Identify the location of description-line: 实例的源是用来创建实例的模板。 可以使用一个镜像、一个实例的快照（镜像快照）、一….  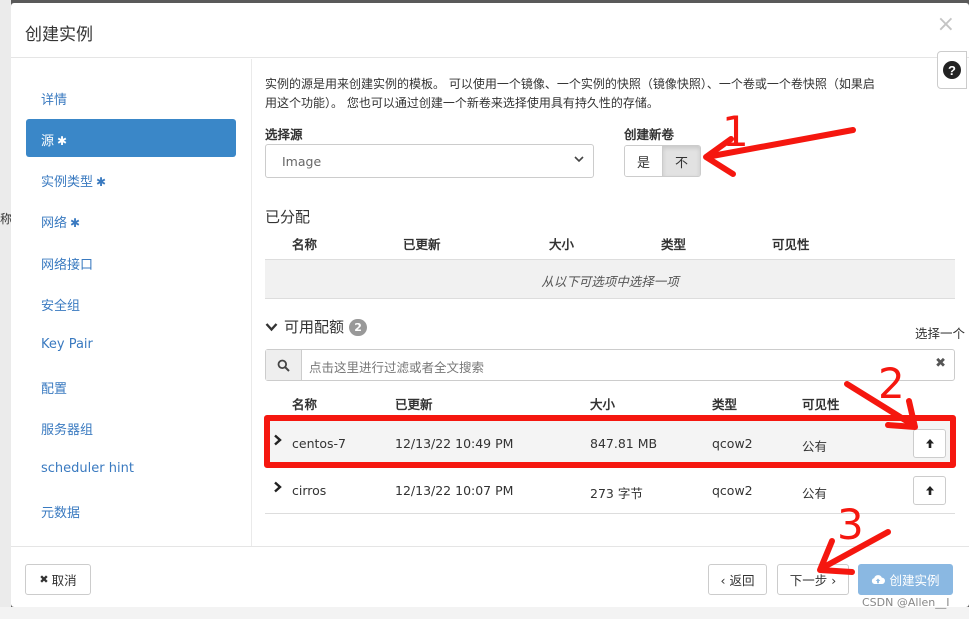
(570, 84).